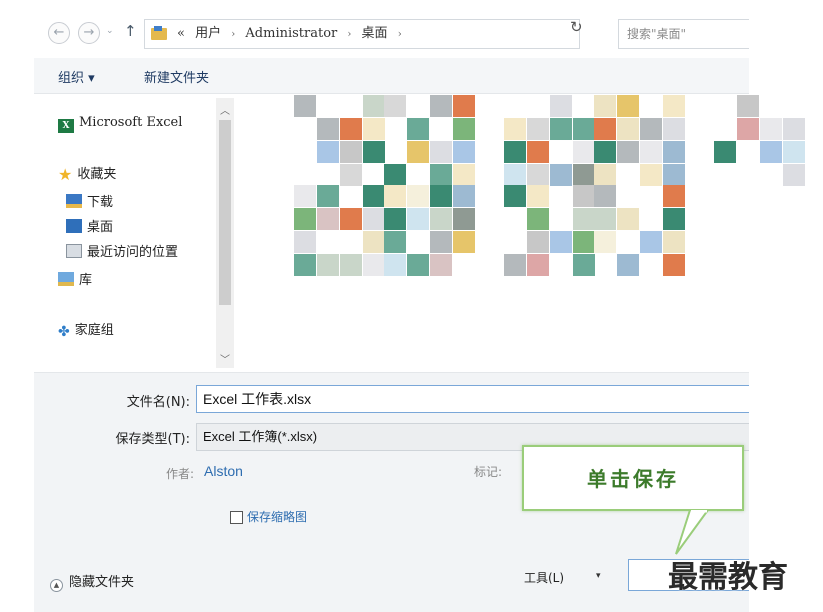 The height and width of the screenshot is (612, 823). What do you see at coordinates (158, 402) in the screenshot?
I see `filename-label: 文件名(N):` at bounding box center [158, 402].